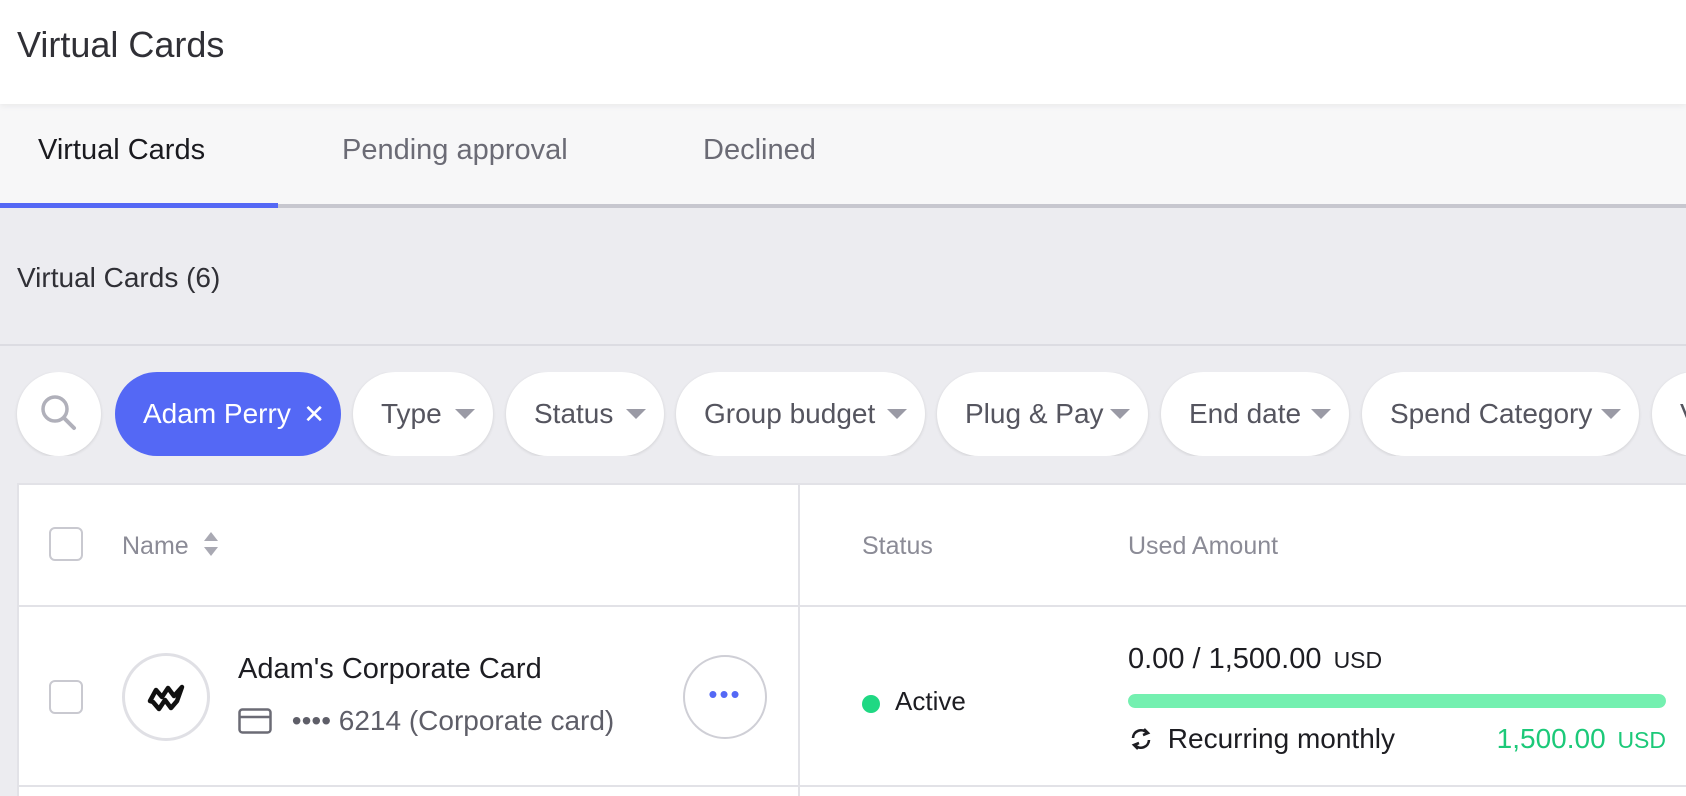 This screenshot has height=796, width=1686. What do you see at coordinates (121, 44) in the screenshot?
I see `page-title: Virtual Cards` at bounding box center [121, 44].